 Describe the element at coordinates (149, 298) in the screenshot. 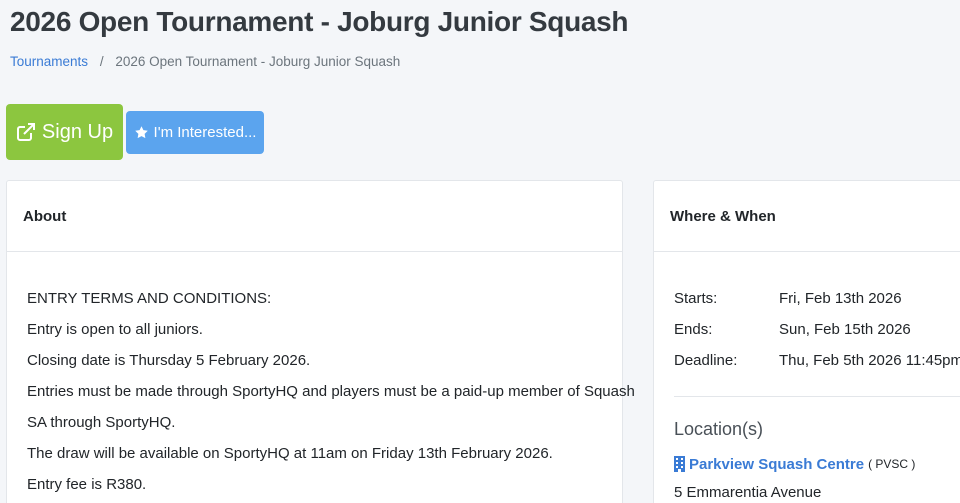

I see `about-line: ENTRY TERMS AND CONDITIONS:` at that location.